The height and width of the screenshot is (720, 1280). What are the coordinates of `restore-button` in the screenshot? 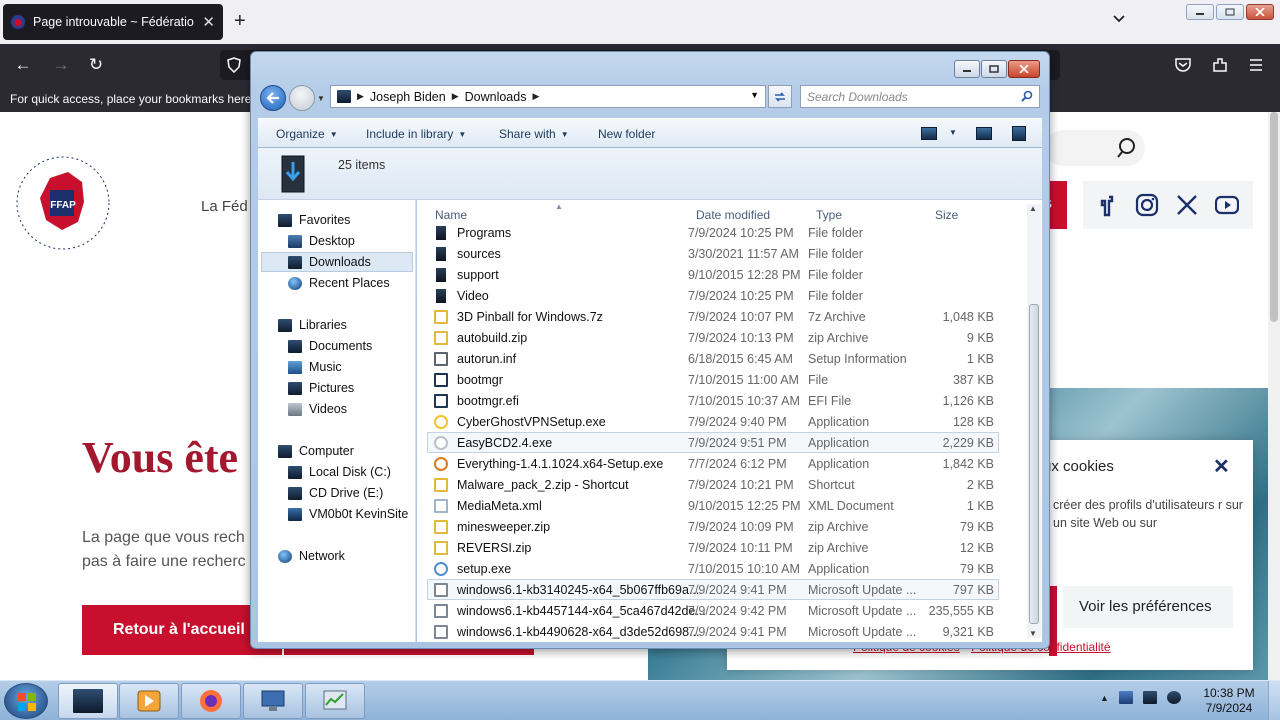 It's located at (1230, 12).